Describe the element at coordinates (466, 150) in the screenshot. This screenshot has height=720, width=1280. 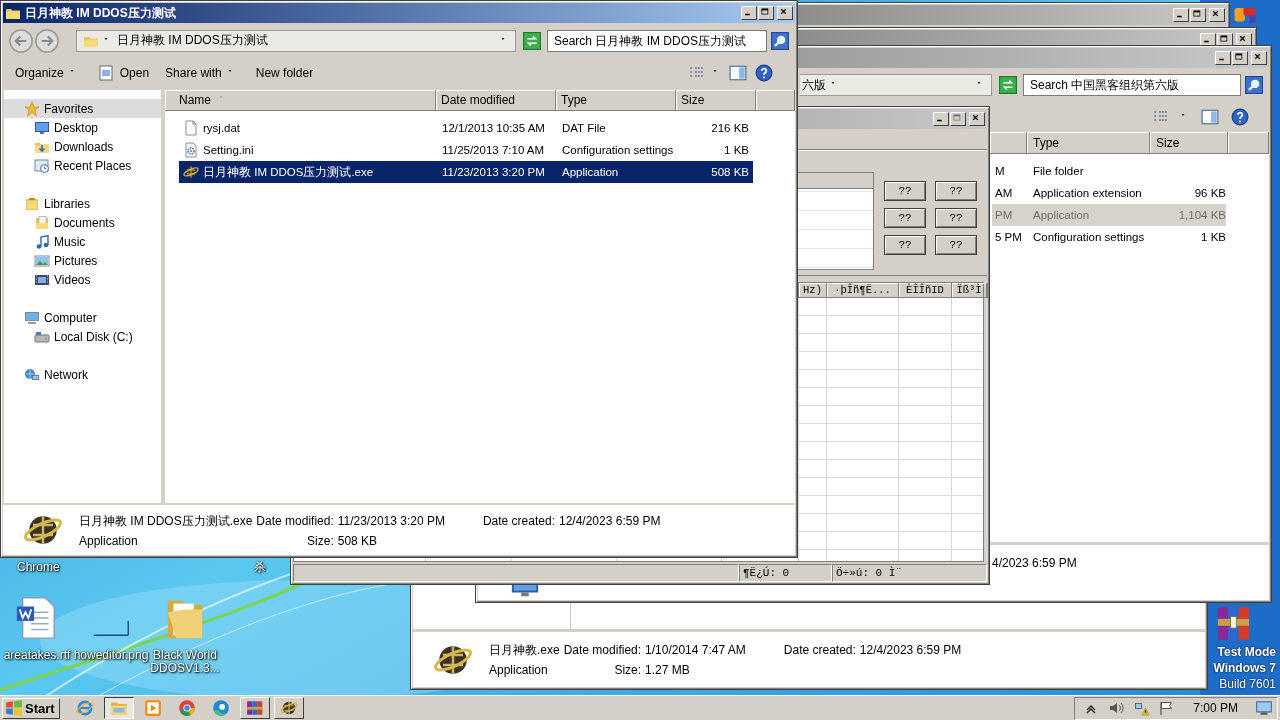
I see `file-row: Setting.ini 11/25/2013 7:10 AM Configuration settings 1 KB` at that location.